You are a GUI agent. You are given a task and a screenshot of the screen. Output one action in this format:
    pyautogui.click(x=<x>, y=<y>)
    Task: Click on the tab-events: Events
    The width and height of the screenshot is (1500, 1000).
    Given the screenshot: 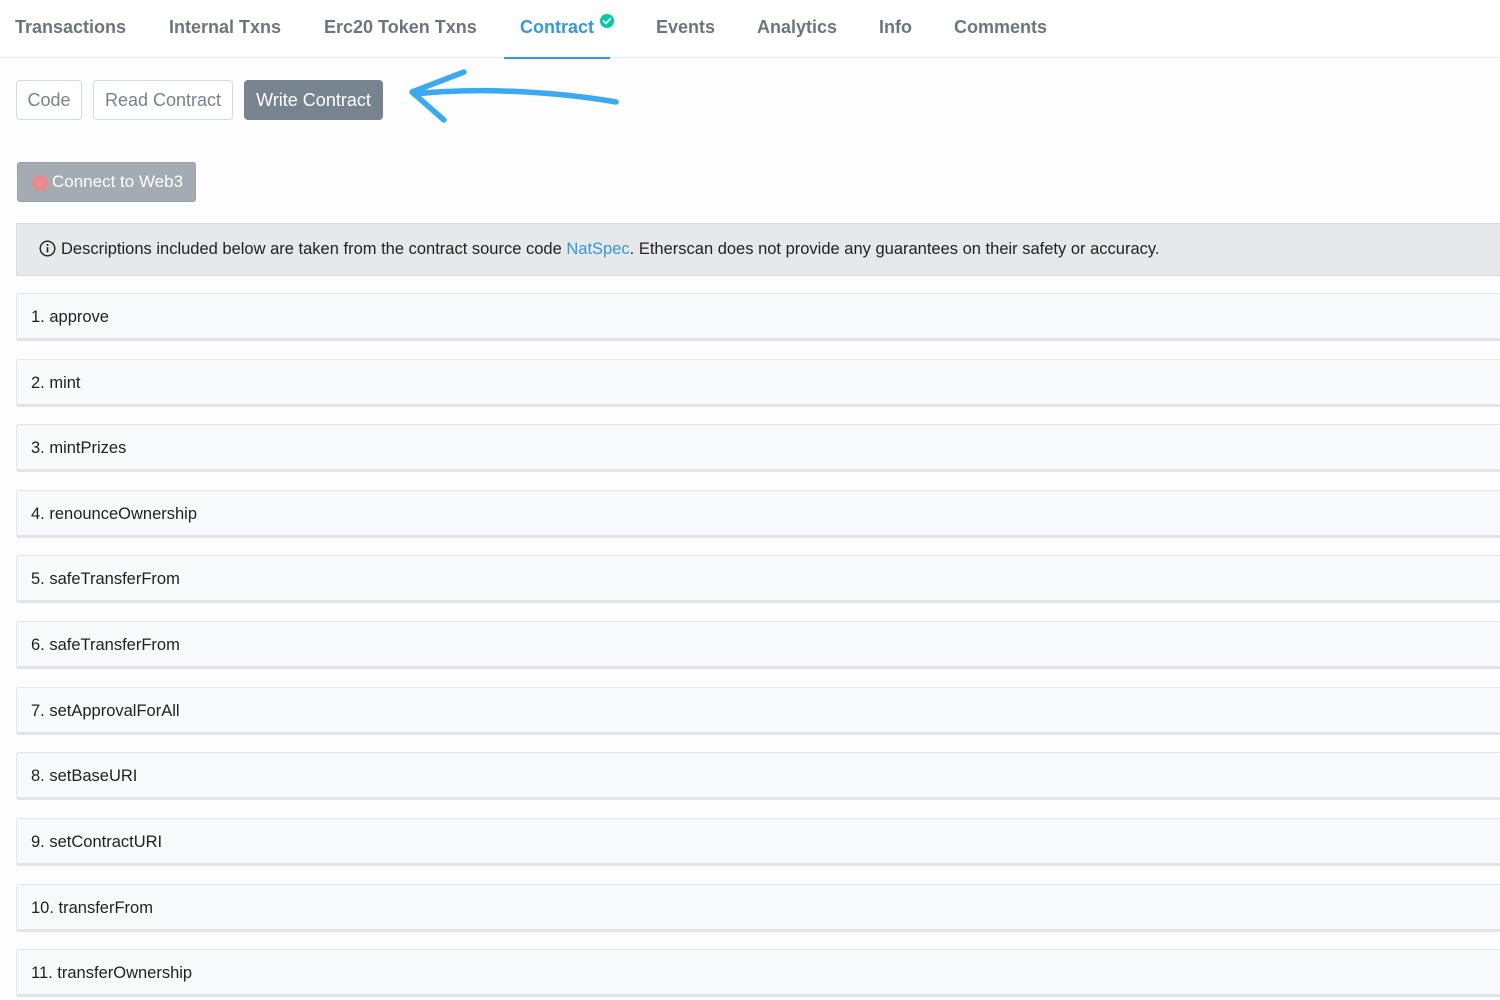 What is the action you would take?
    pyautogui.click(x=685, y=29)
    